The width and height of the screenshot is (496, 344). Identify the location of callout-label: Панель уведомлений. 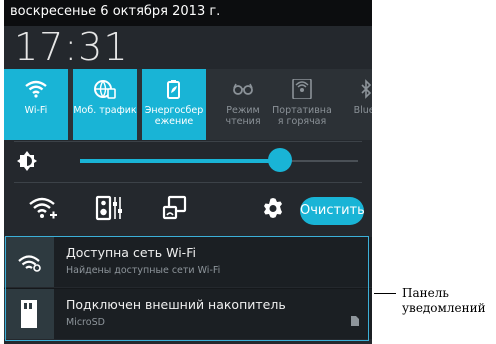
(444, 301).